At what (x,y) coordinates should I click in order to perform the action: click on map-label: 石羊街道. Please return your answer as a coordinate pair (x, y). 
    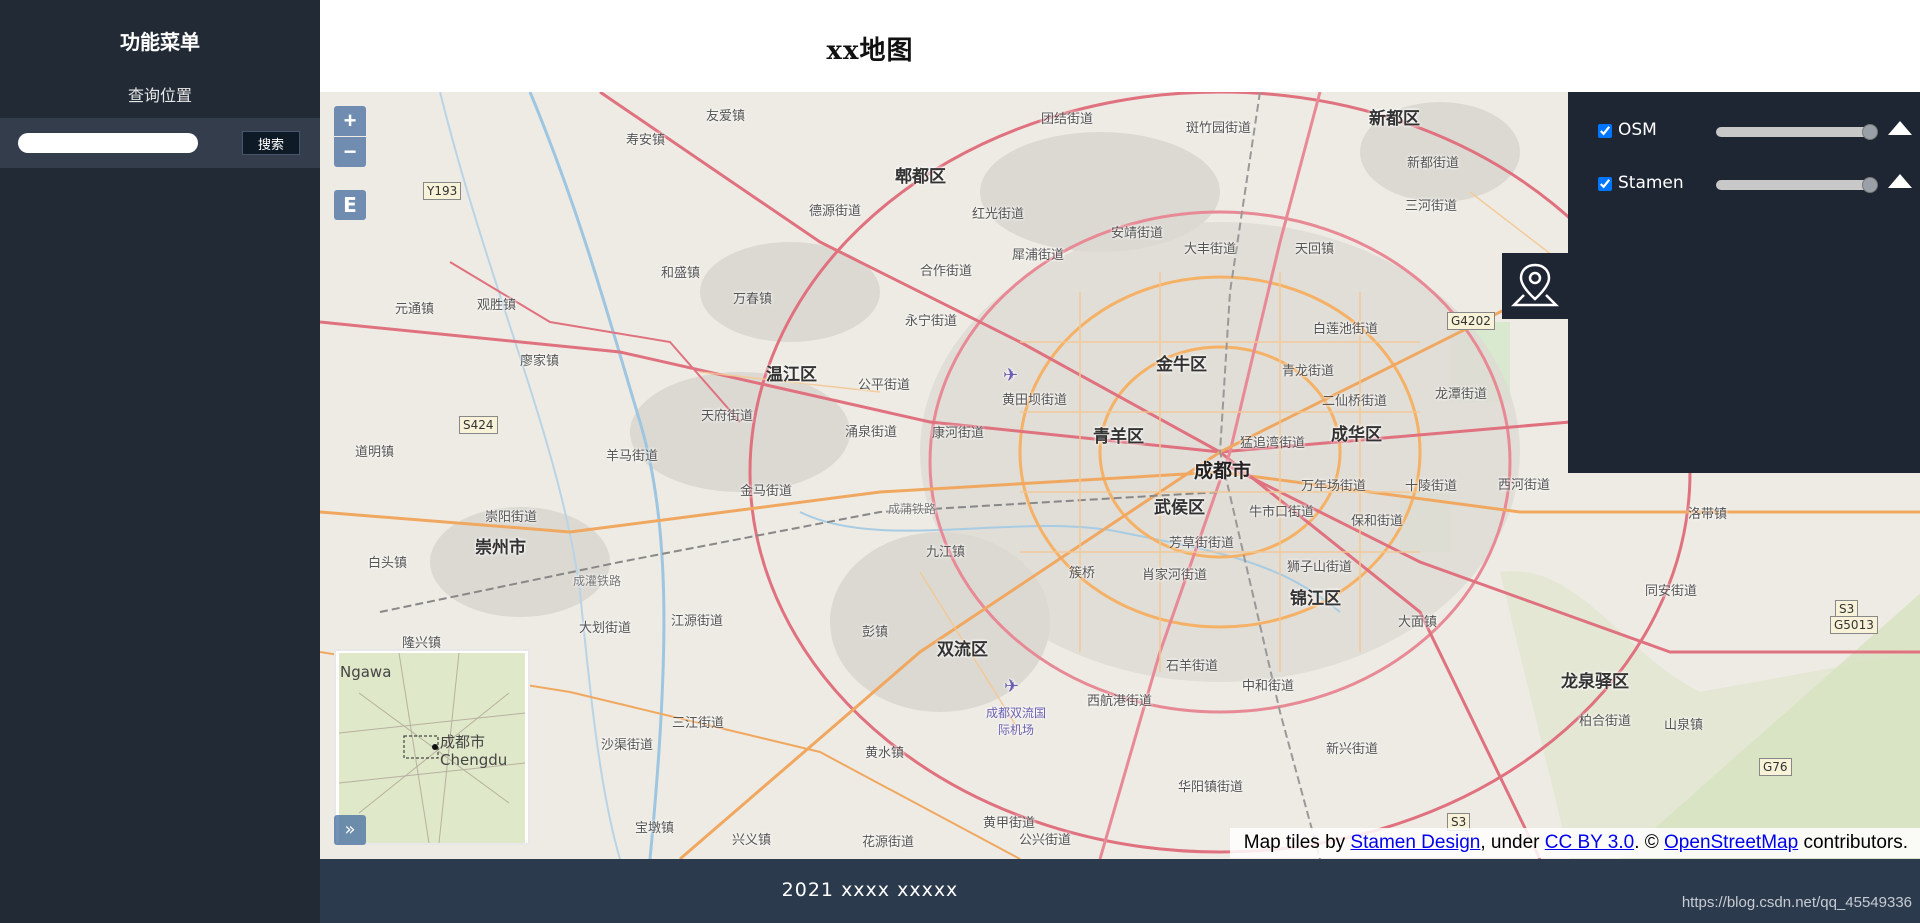
    Looking at the image, I should click on (1192, 666).